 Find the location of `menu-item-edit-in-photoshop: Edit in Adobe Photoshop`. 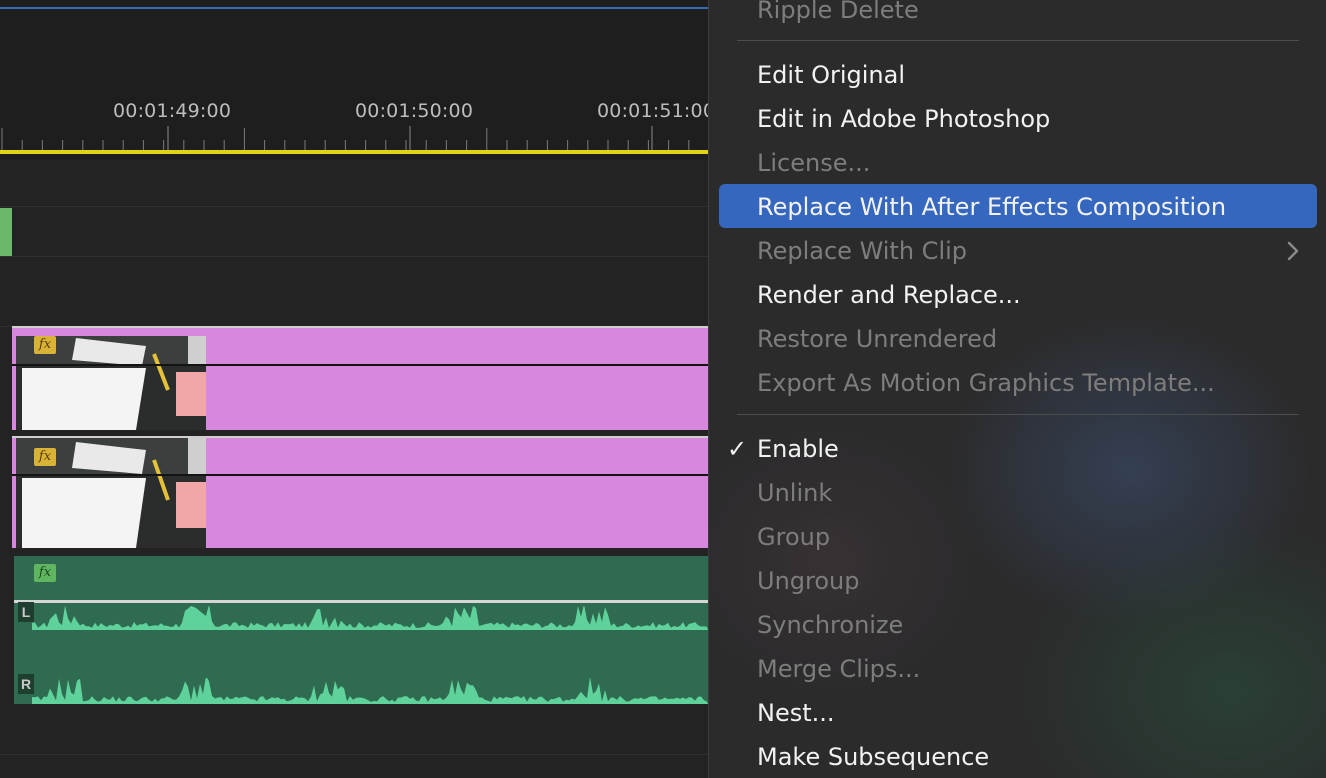

menu-item-edit-in-photoshop: Edit in Adobe Photoshop is located at coordinates (903, 119).